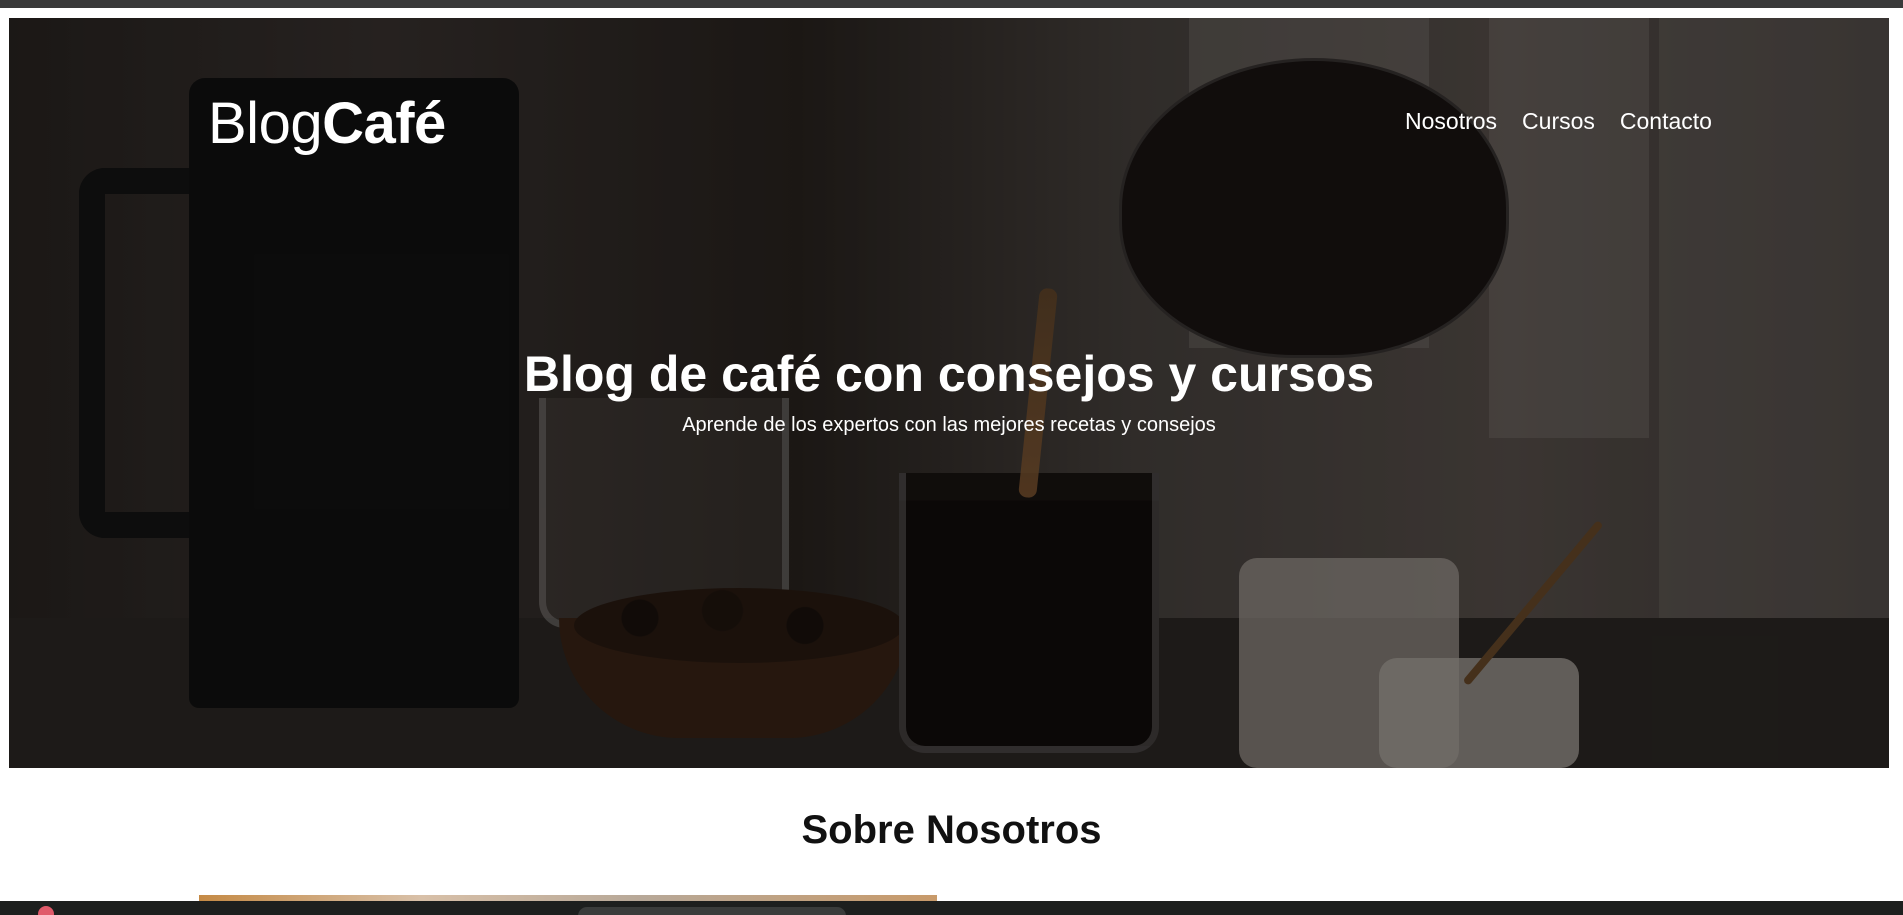 The width and height of the screenshot is (1903, 915). I want to click on logo-bold-text: Café, so click(384, 123).